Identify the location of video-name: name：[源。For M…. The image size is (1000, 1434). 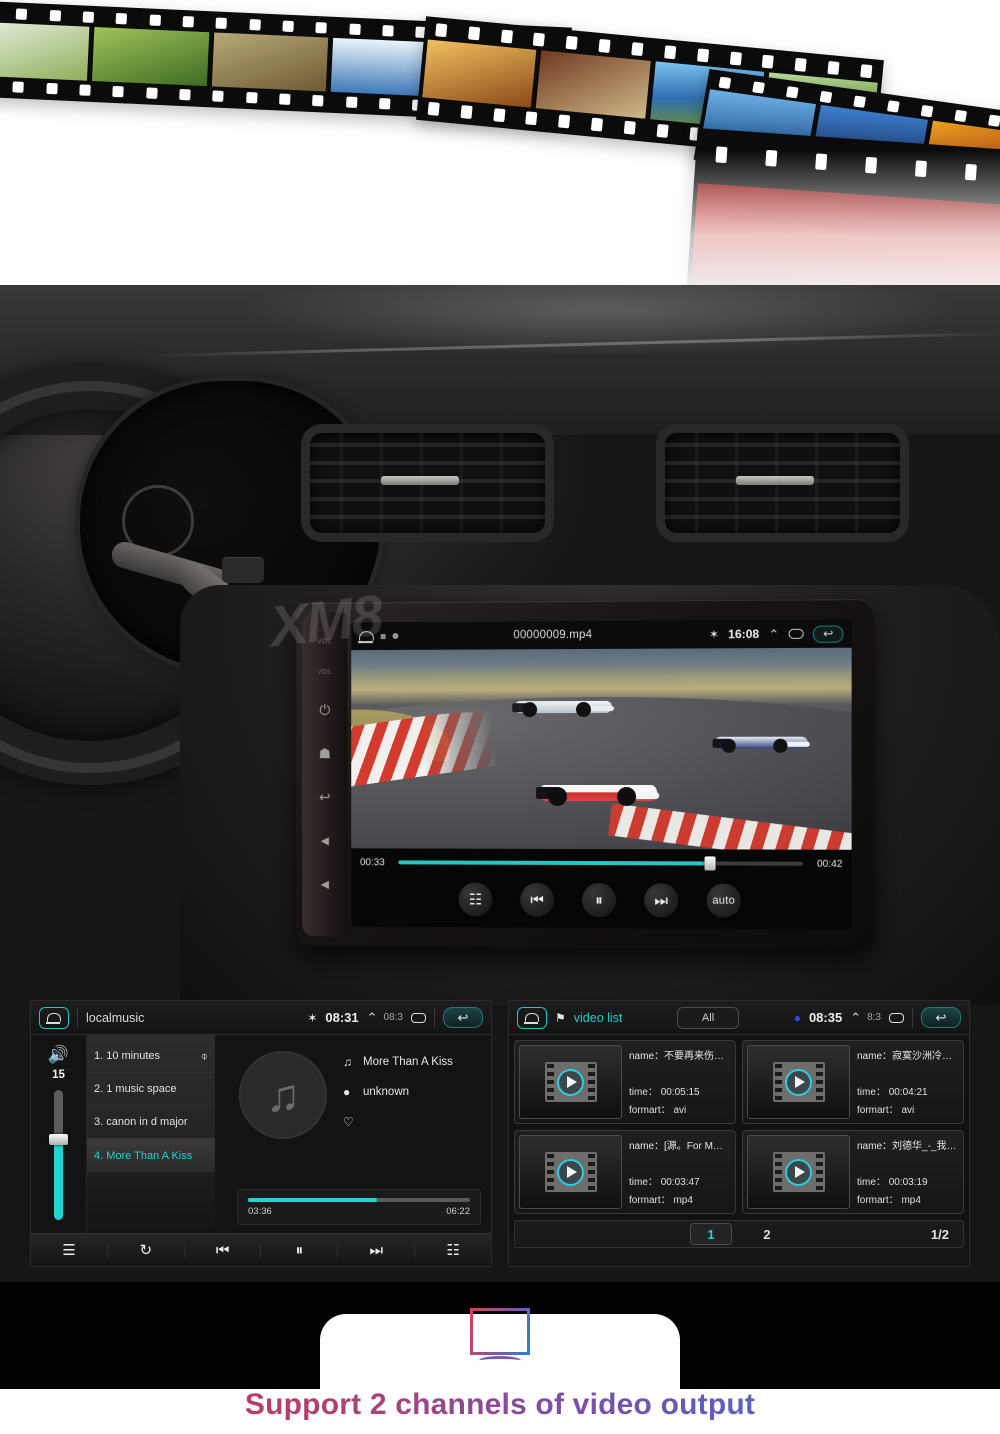
(676, 1146).